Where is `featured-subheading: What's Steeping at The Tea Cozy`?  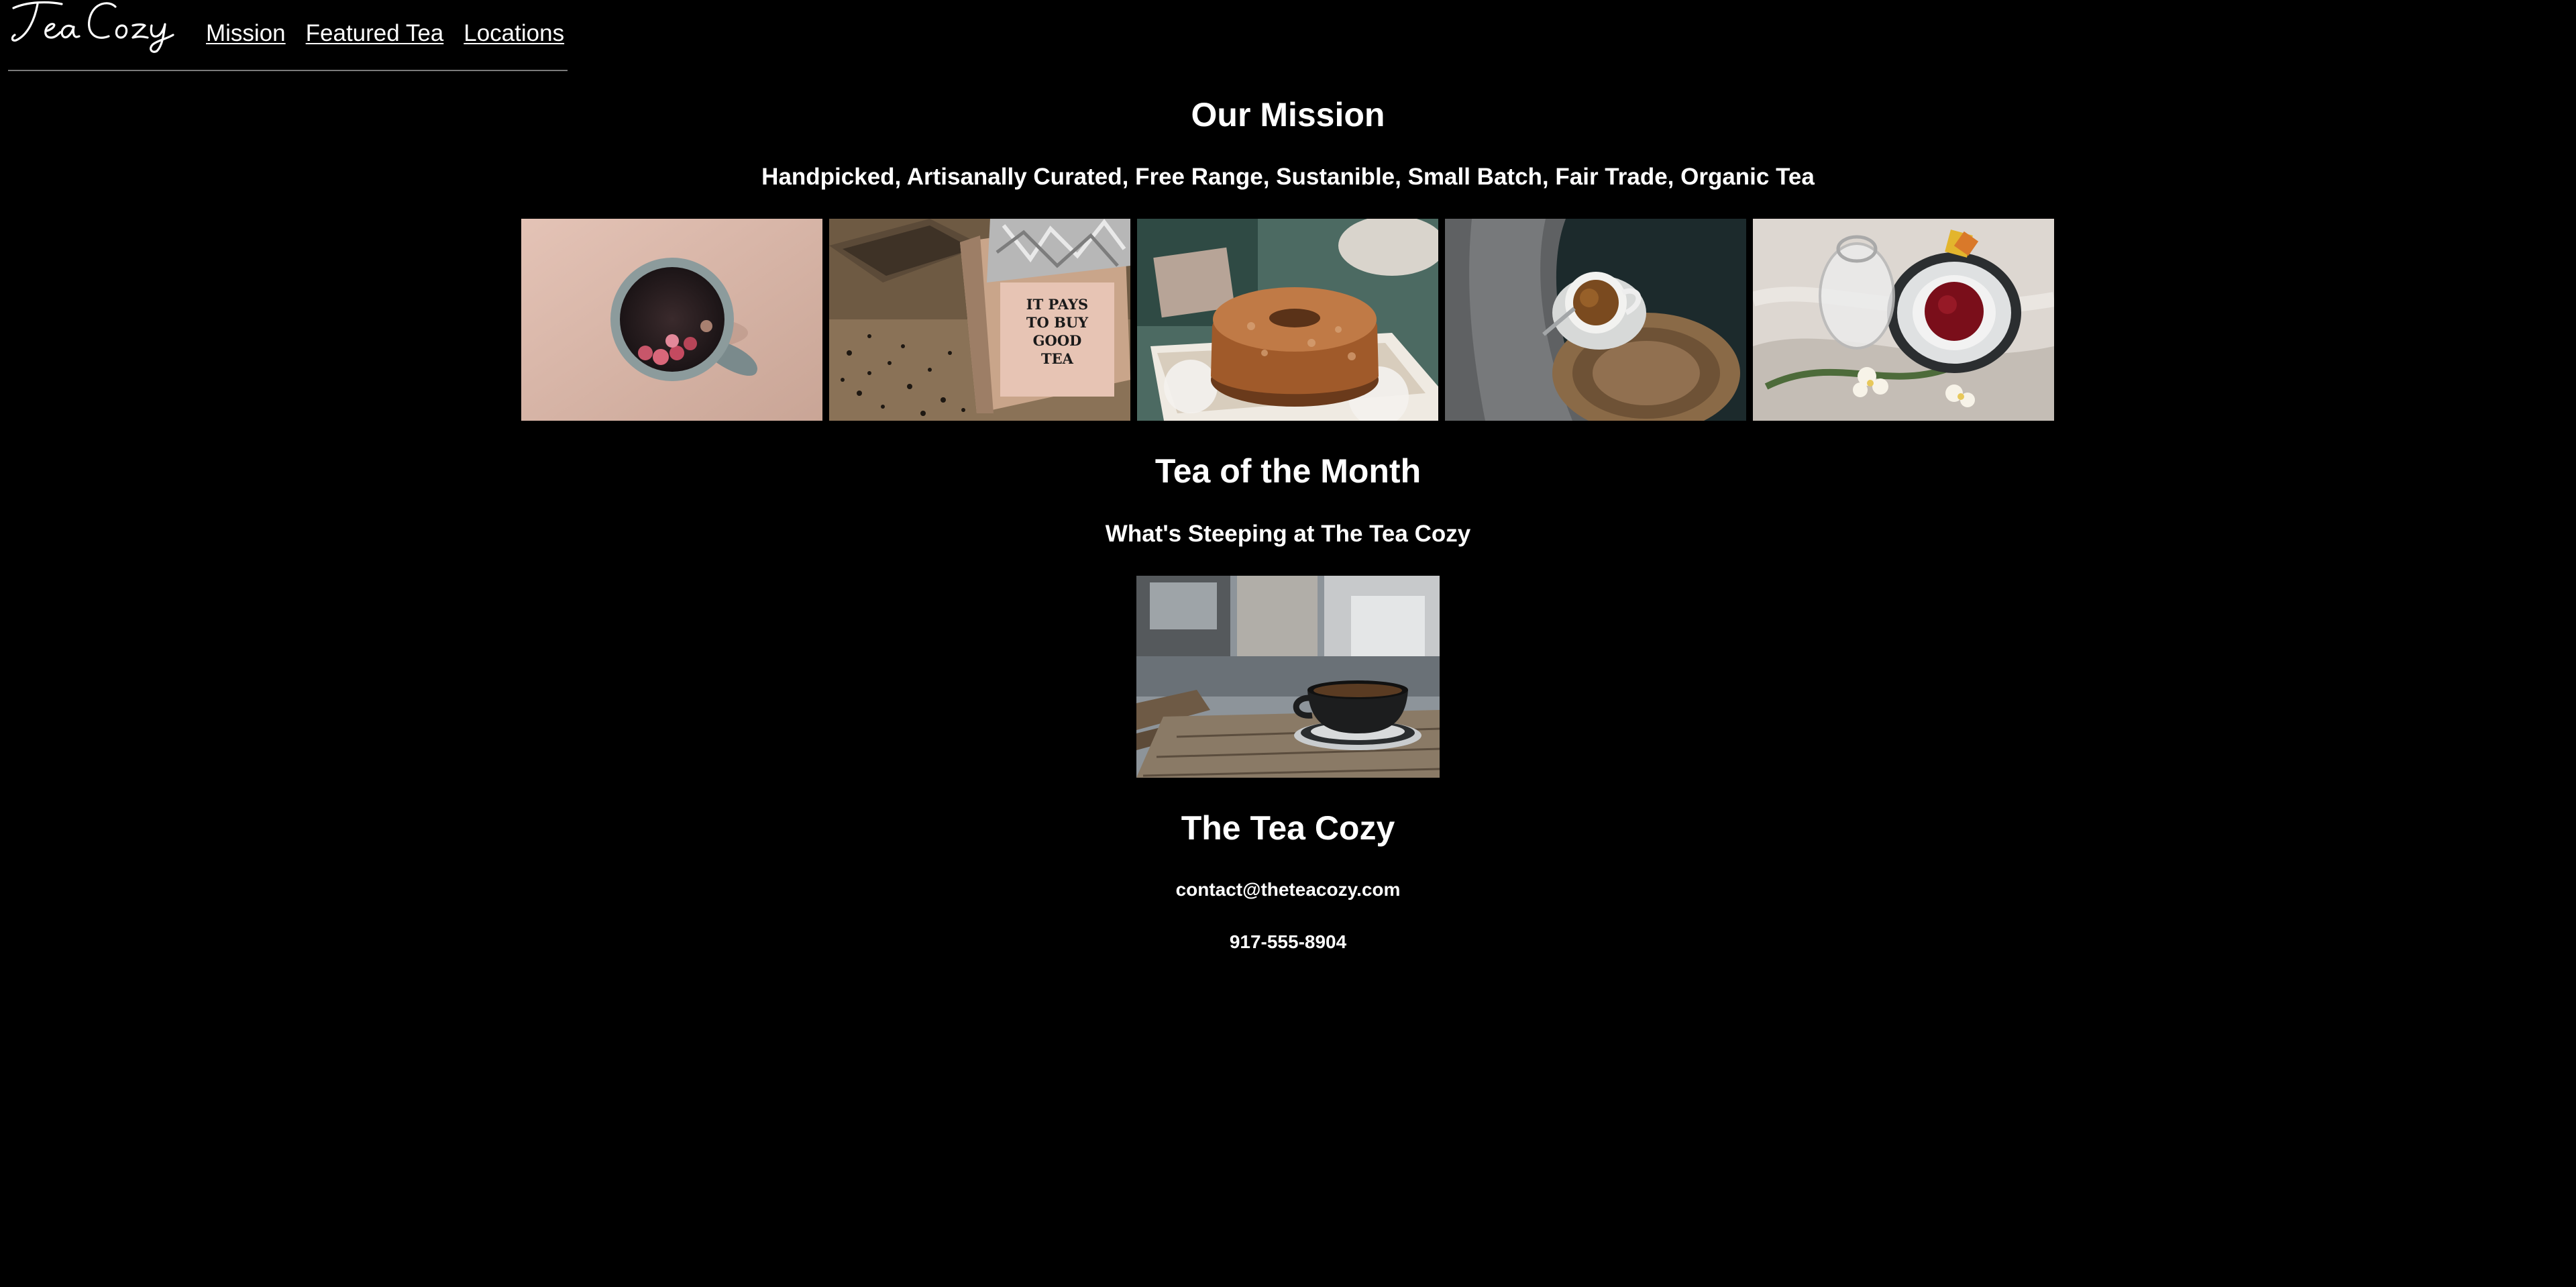 featured-subheading: What's Steeping at The Tea Cozy is located at coordinates (1288, 534).